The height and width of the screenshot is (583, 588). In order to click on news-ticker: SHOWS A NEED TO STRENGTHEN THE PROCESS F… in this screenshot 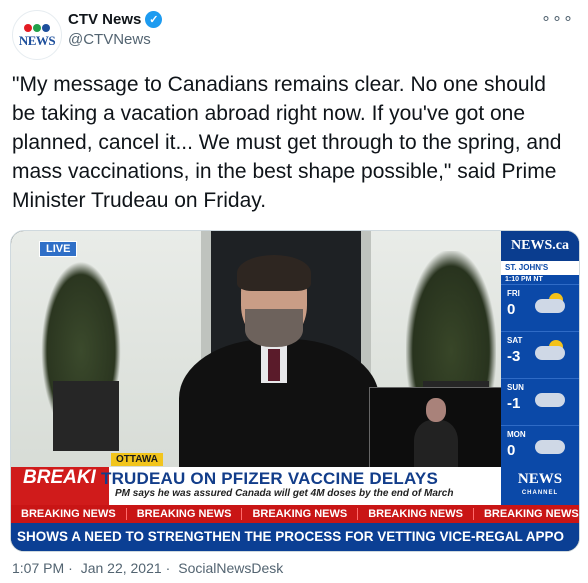, I will do `click(295, 537)`.